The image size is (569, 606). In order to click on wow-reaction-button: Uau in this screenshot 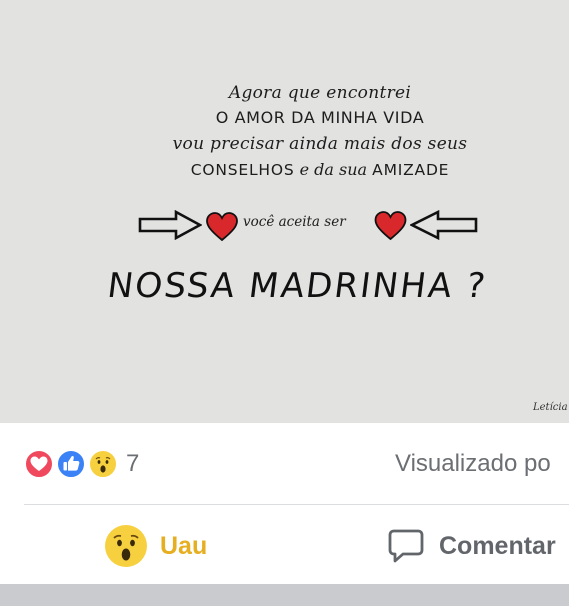, I will do `click(183, 546)`.